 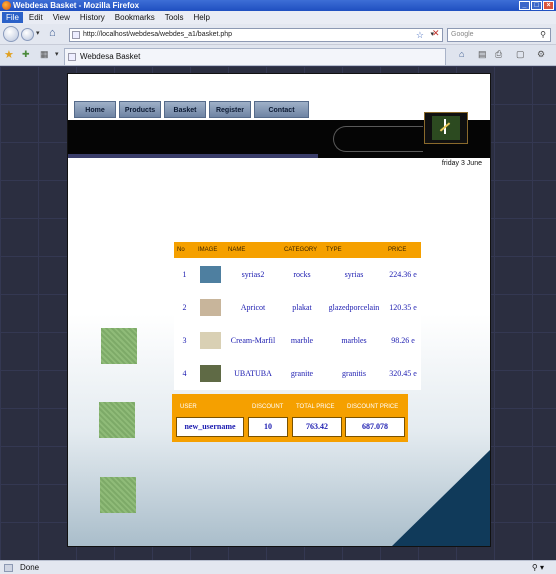 I want to click on forward-button, so click(x=27, y=34).